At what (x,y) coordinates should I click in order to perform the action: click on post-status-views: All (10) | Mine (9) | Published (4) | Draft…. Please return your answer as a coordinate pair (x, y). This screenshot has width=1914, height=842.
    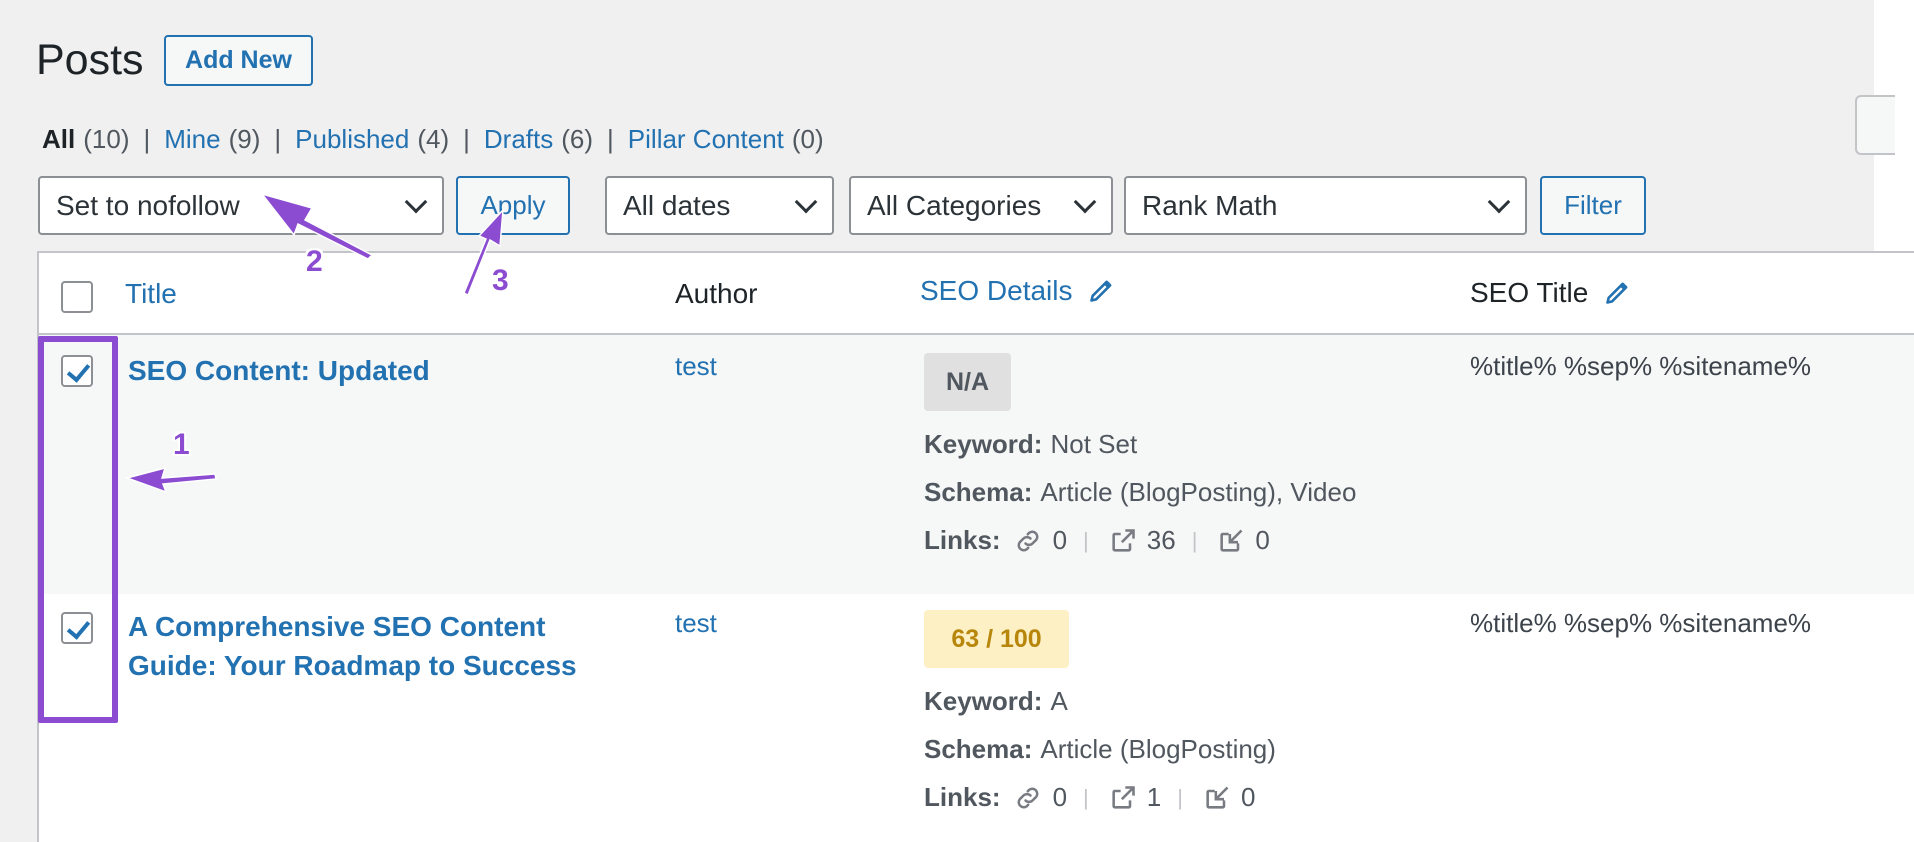
    Looking at the image, I should click on (433, 139).